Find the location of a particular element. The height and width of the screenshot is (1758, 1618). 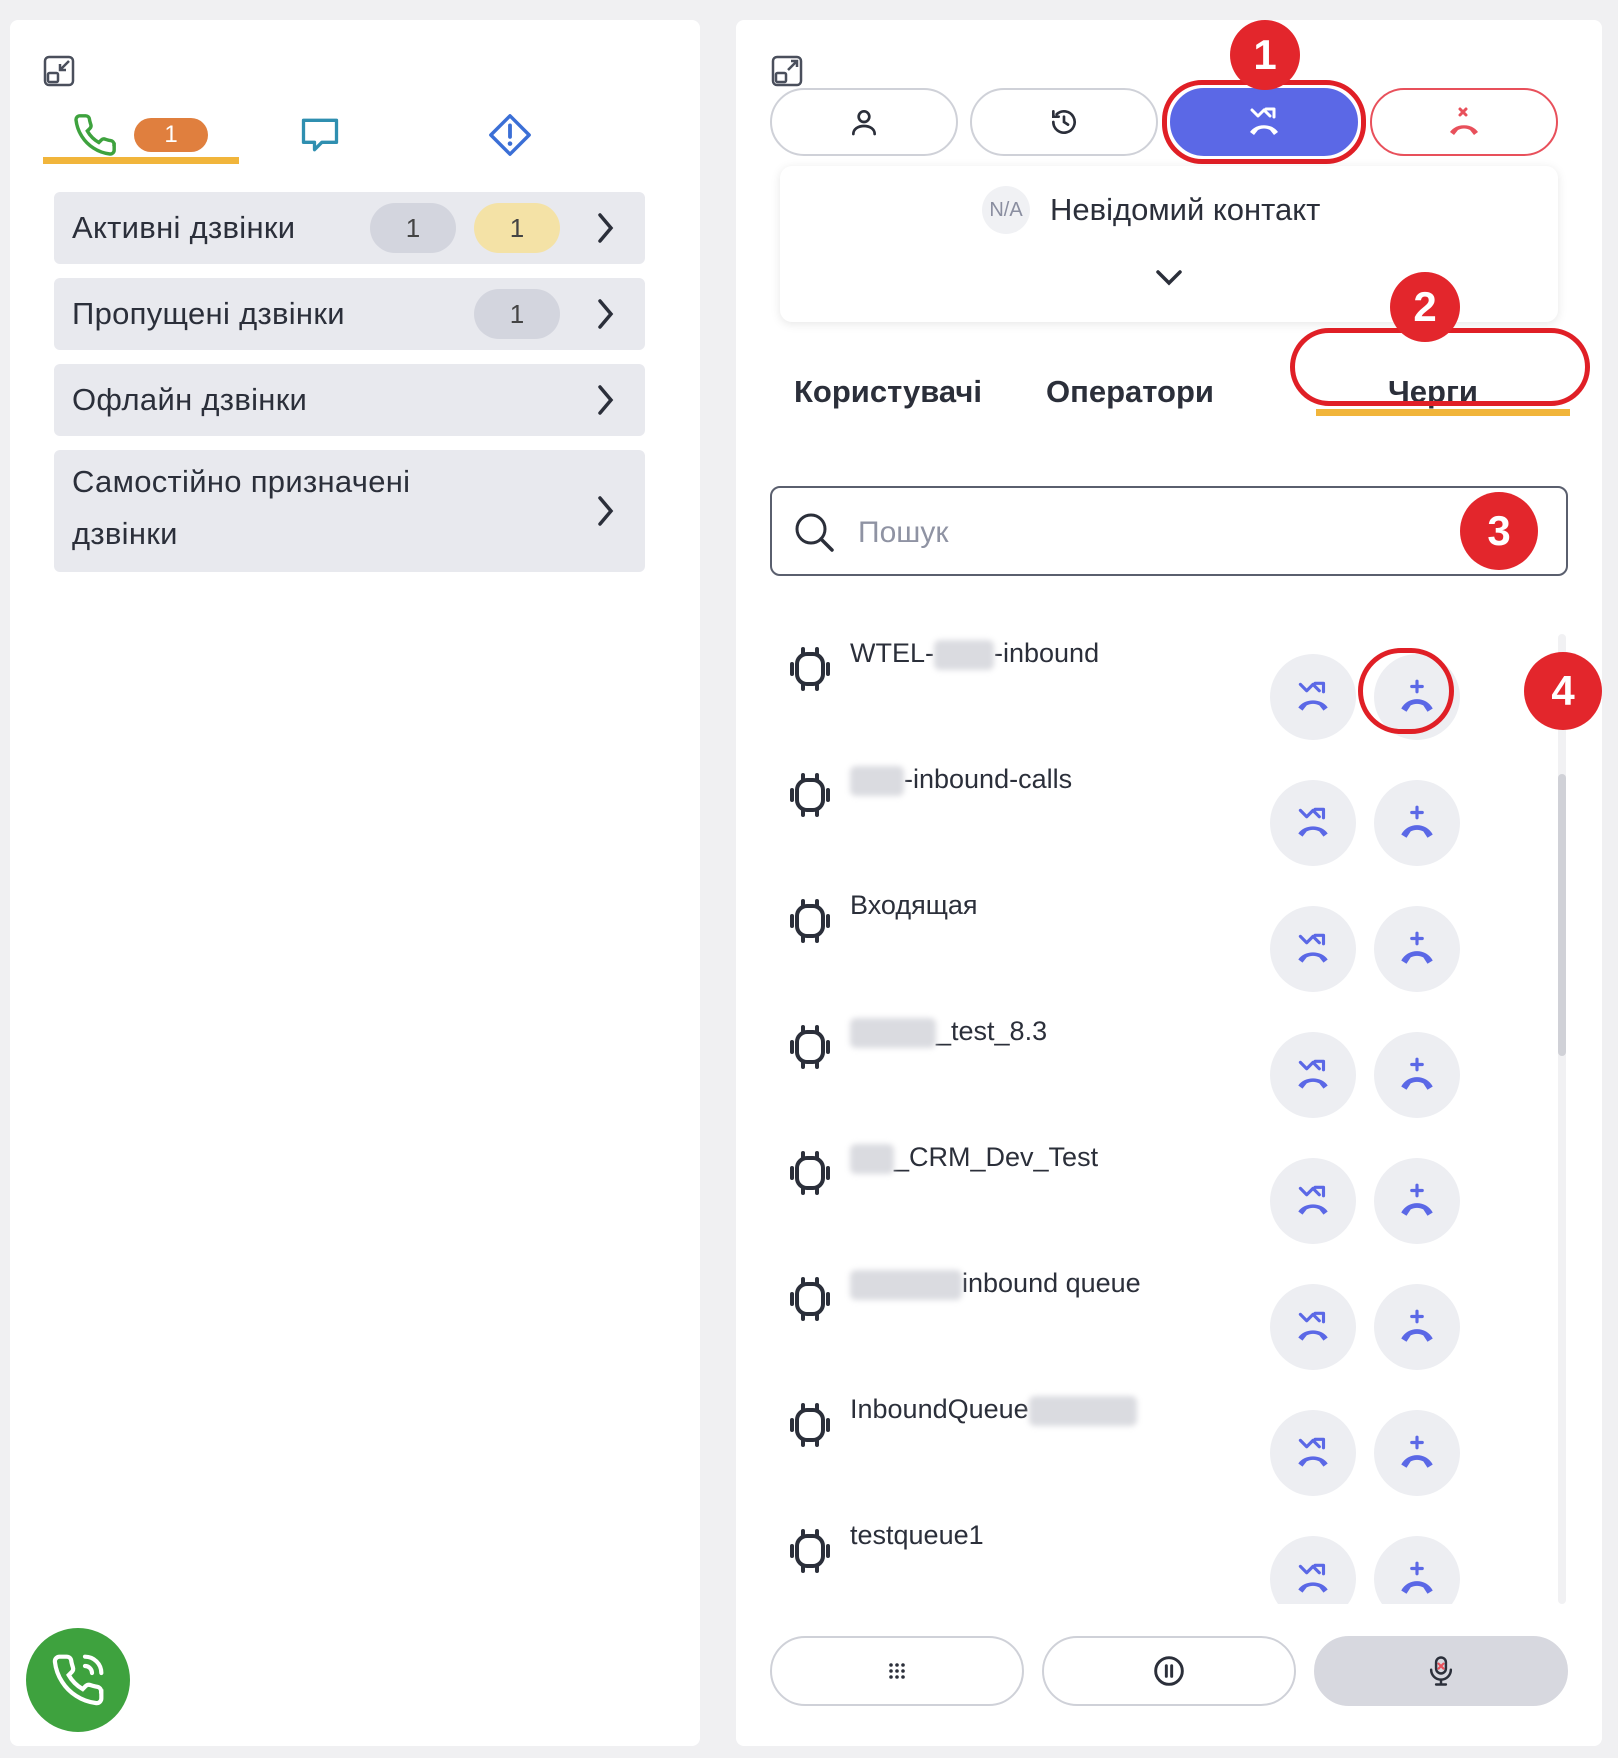

queue-name: inbound queue is located at coordinates (995, 1284).